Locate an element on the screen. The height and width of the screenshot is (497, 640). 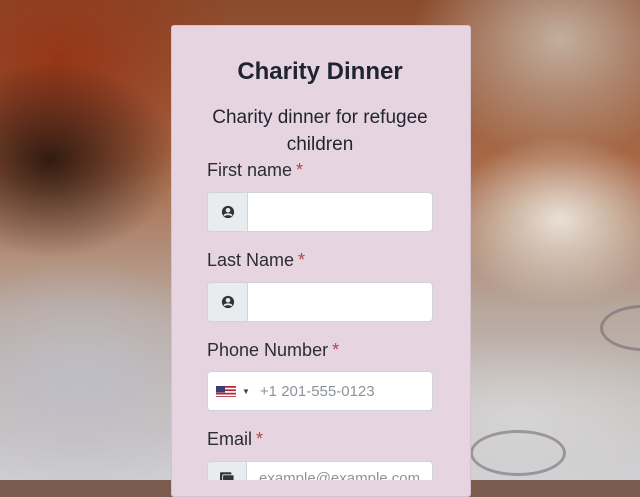
address-card-icon is located at coordinates (227, 471).